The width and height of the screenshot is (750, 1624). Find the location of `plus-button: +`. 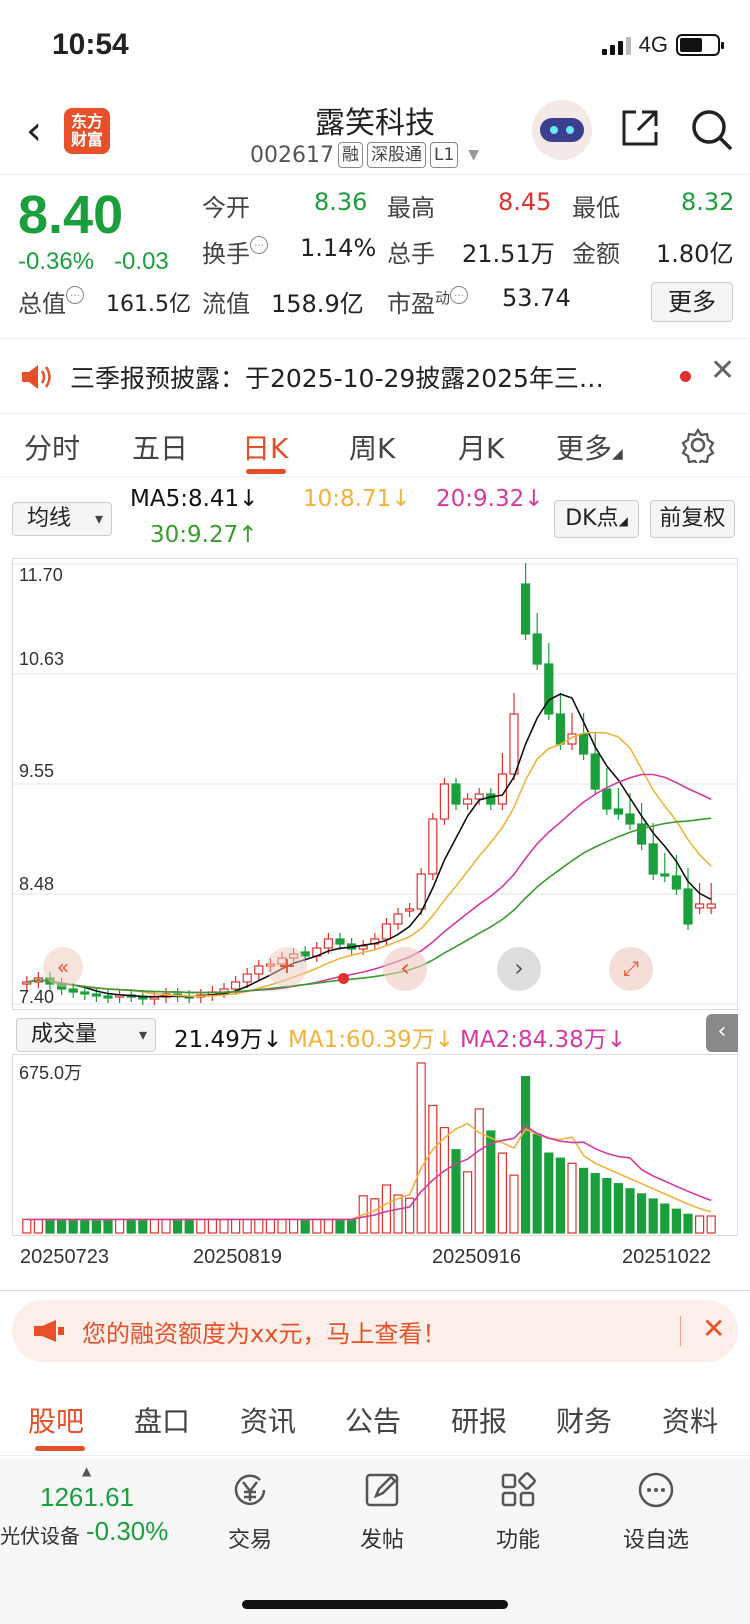

plus-button: + is located at coordinates (287, 967).